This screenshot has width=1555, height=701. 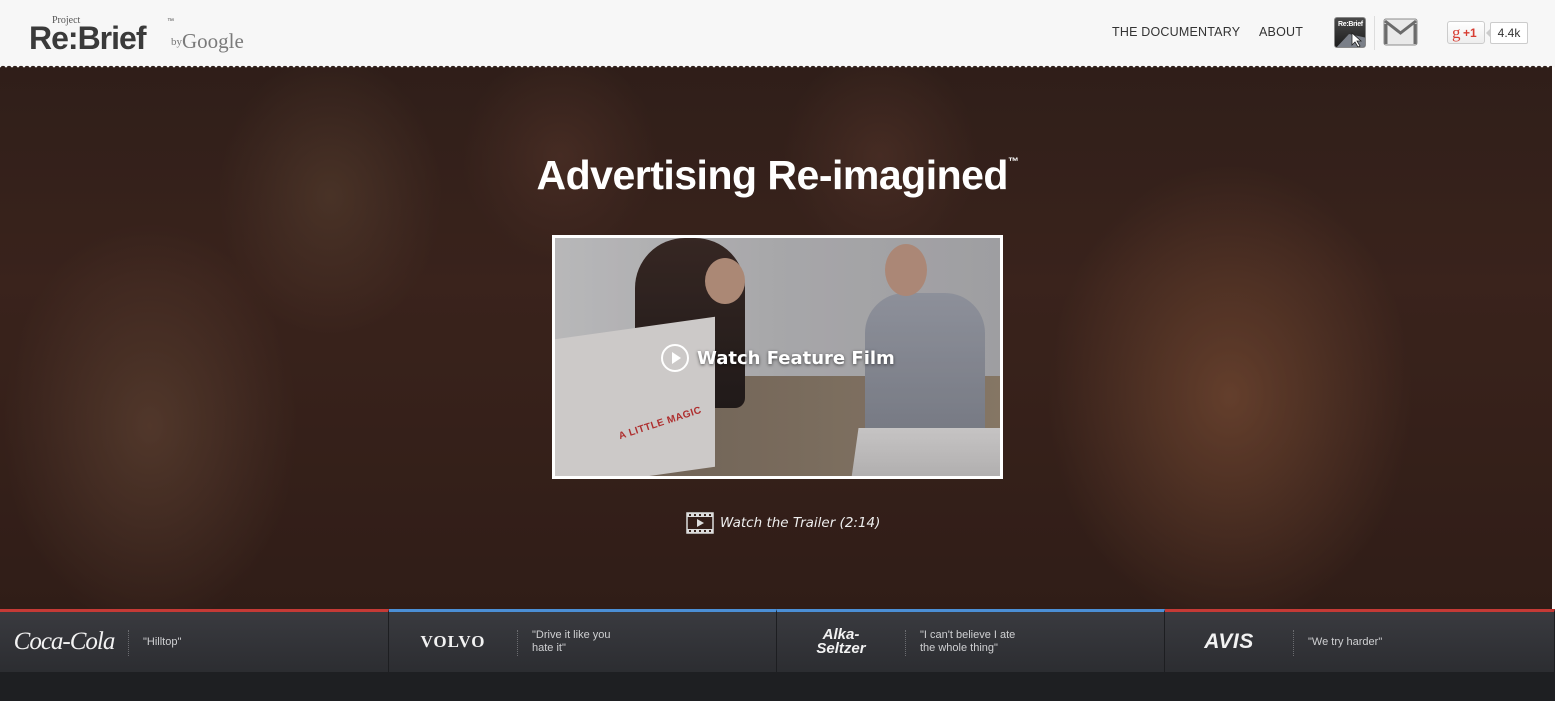 What do you see at coordinates (64, 641) in the screenshot?
I see `coca-cola-logo: Coca-Cola` at bounding box center [64, 641].